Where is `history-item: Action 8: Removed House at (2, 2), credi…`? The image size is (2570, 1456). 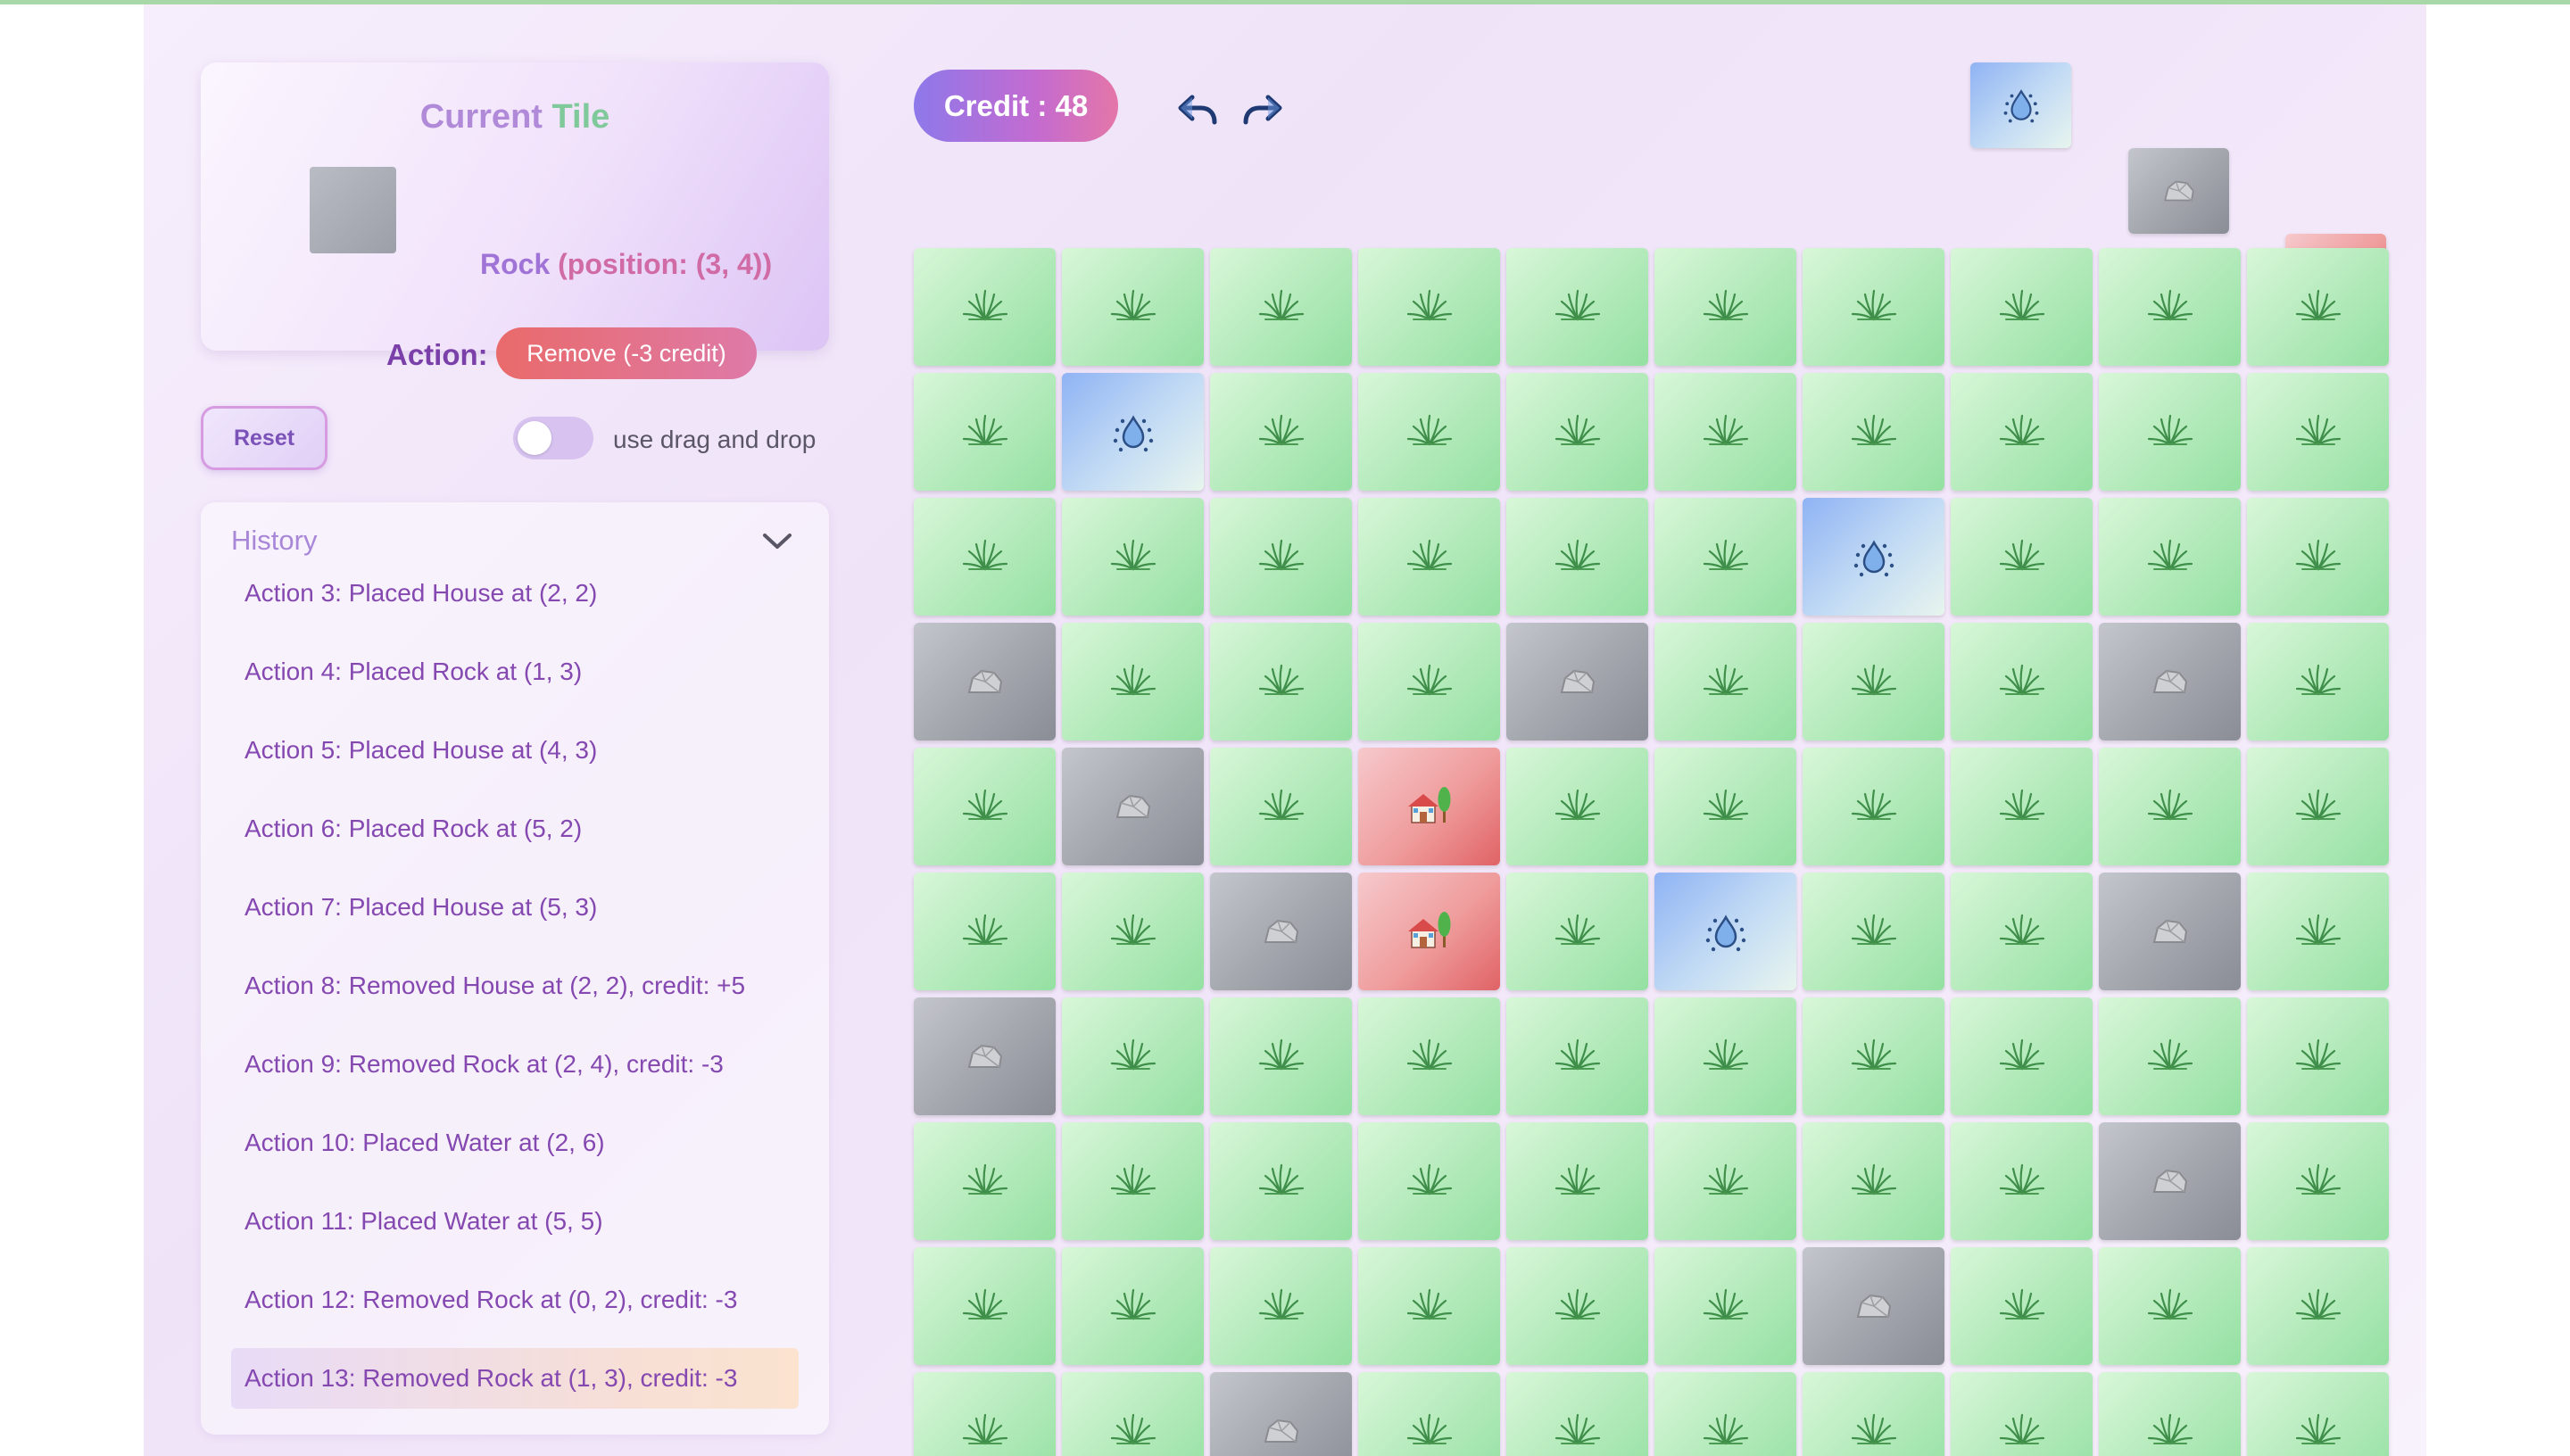 history-item: Action 8: Removed House at (2, 2), credi… is located at coordinates (515, 986).